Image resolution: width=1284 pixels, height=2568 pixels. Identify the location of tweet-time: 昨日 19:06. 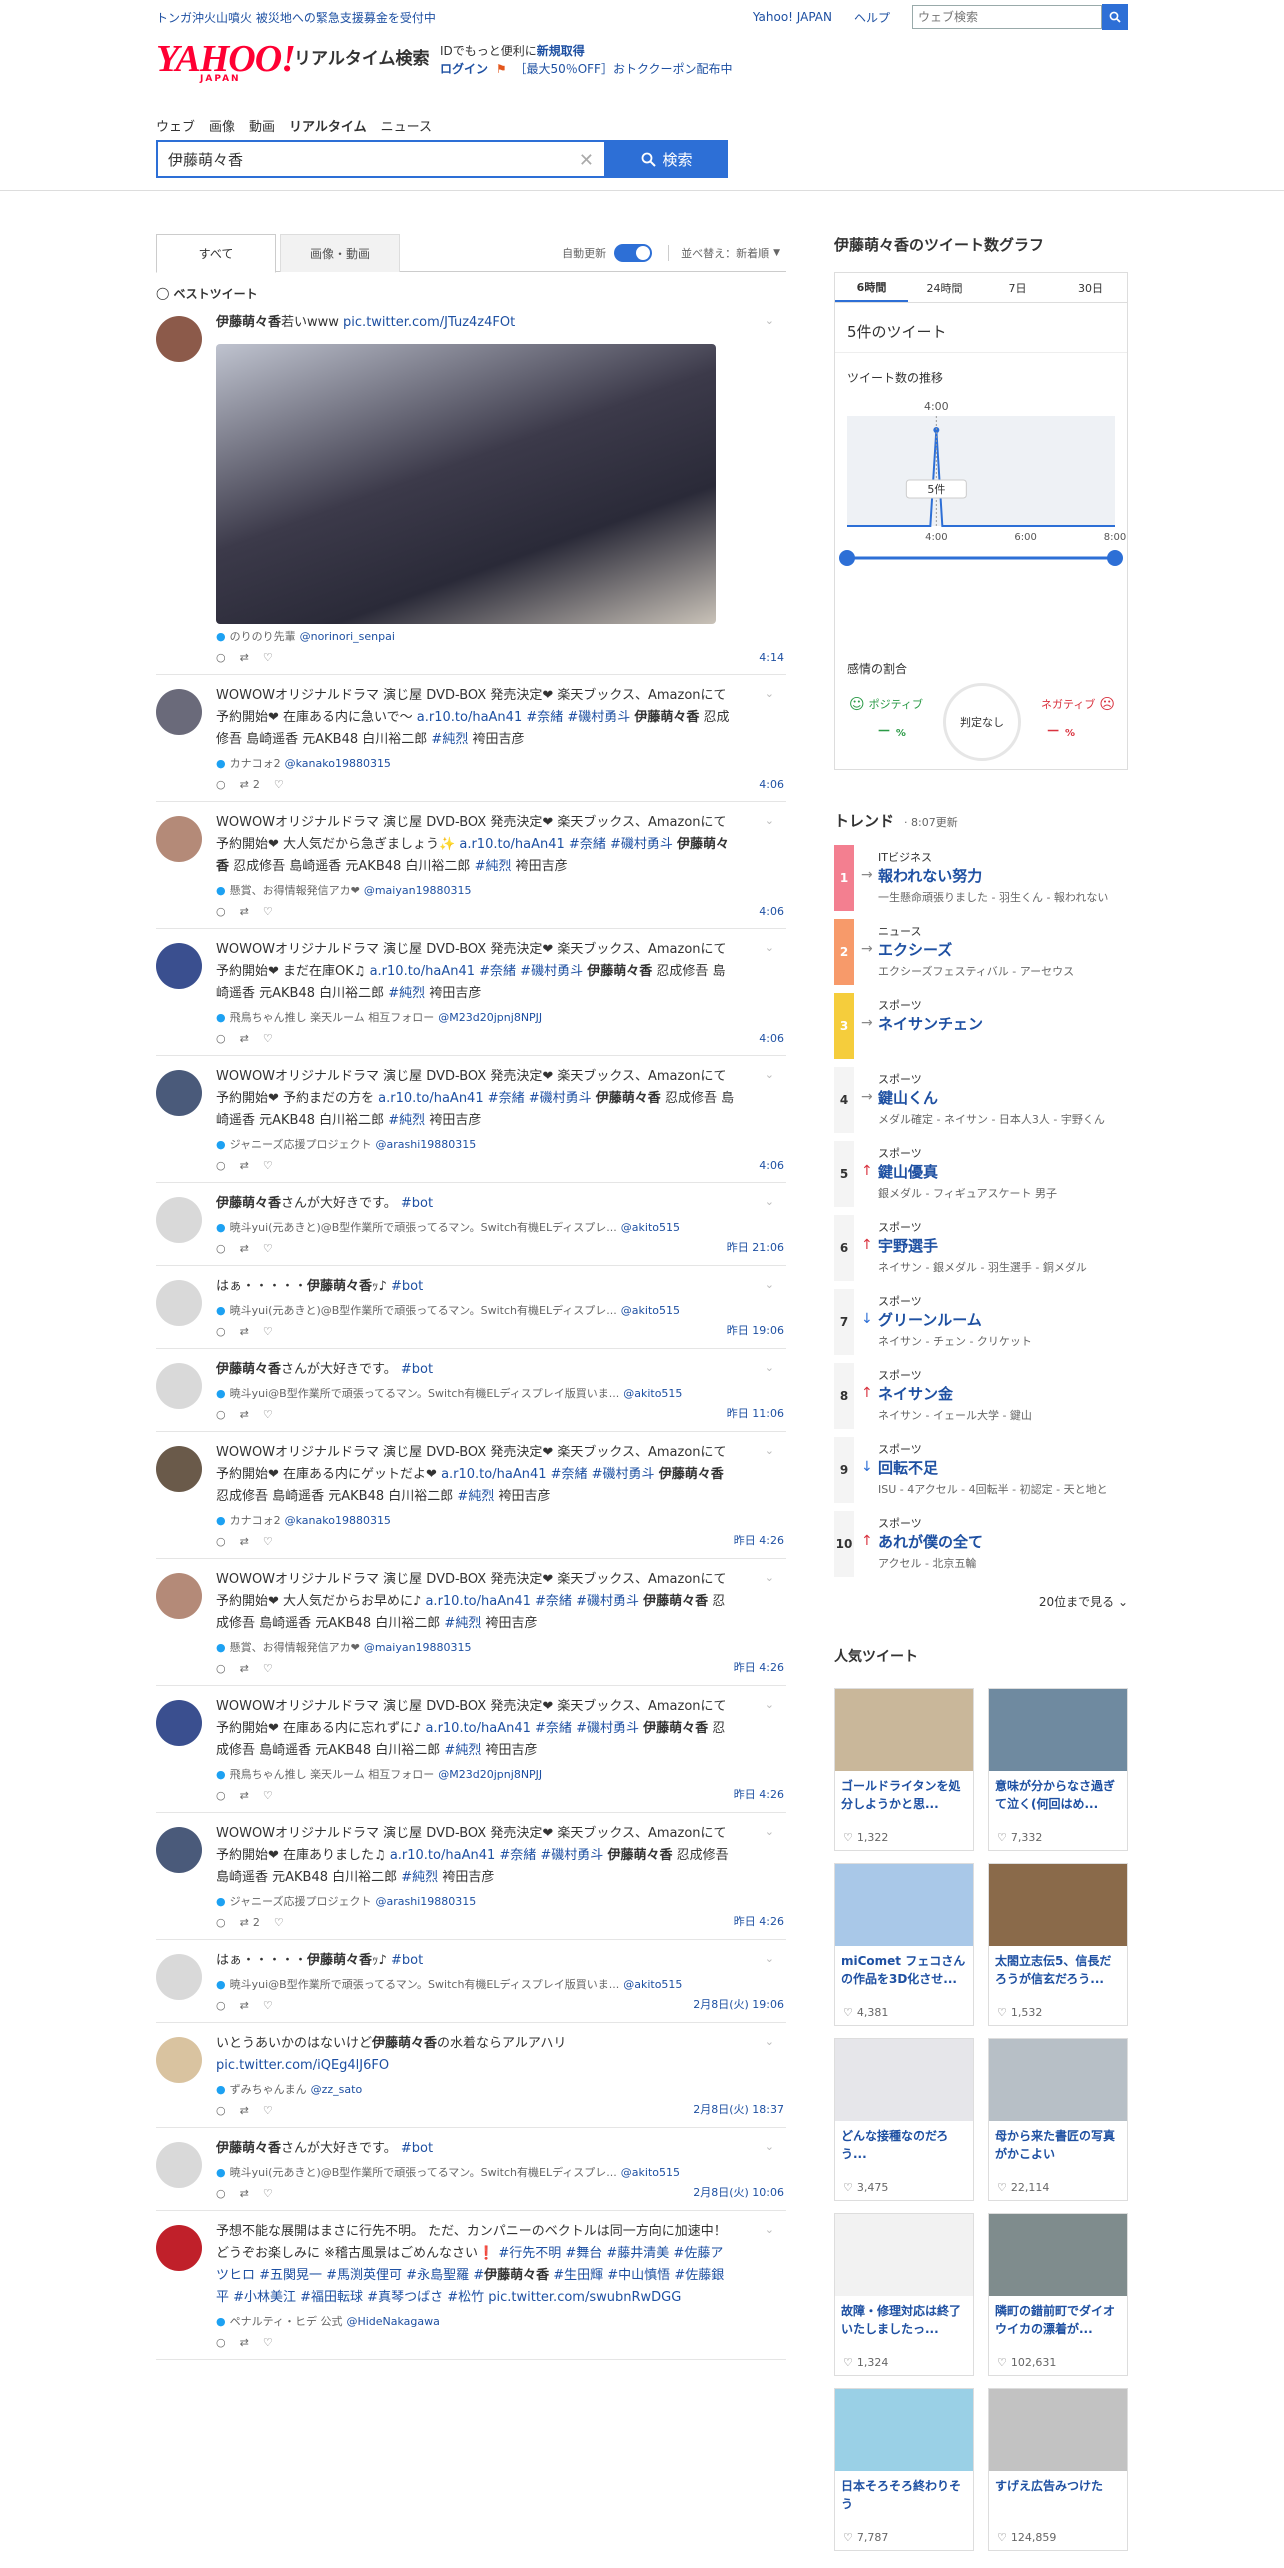
(755, 1330).